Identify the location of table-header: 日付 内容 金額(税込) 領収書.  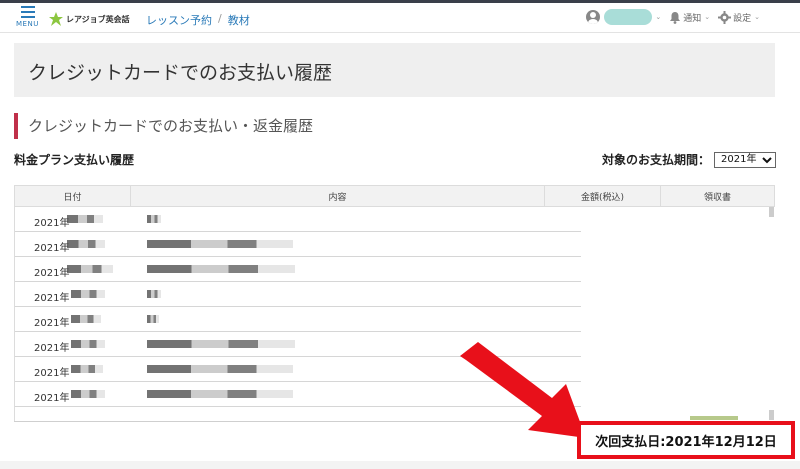
(394, 196).